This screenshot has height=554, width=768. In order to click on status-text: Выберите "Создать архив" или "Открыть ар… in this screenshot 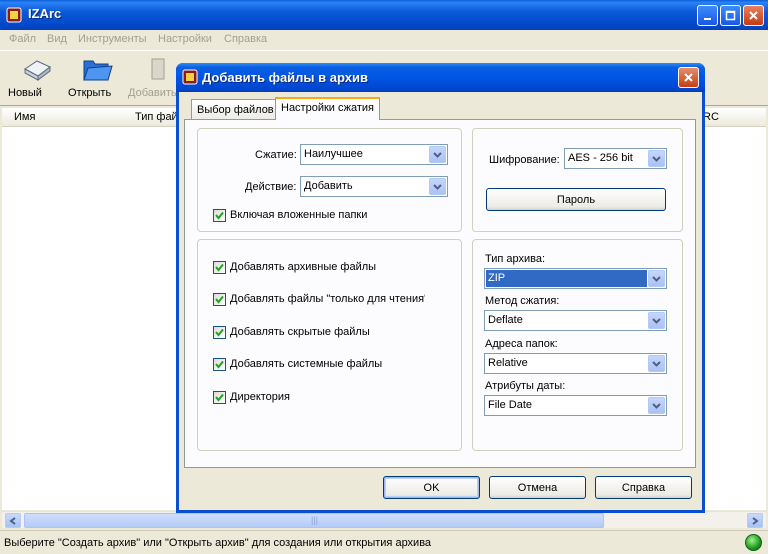, I will do `click(218, 543)`.